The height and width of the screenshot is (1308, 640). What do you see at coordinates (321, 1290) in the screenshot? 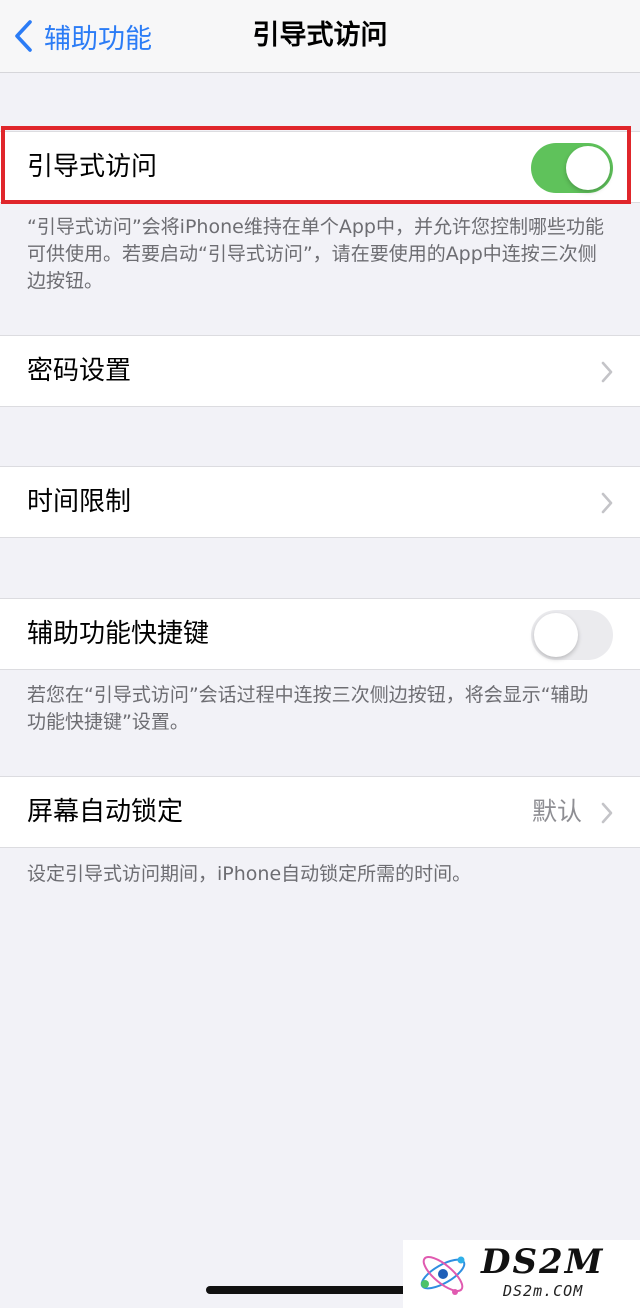
I see `home-indicator` at bounding box center [321, 1290].